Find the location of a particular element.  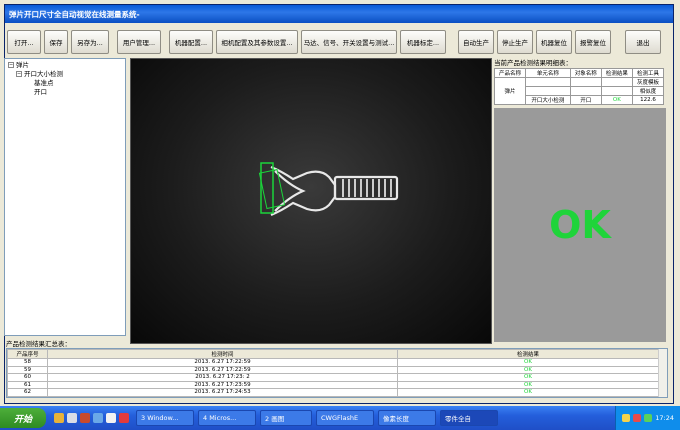

start-button: 开始 is located at coordinates (23, 418).